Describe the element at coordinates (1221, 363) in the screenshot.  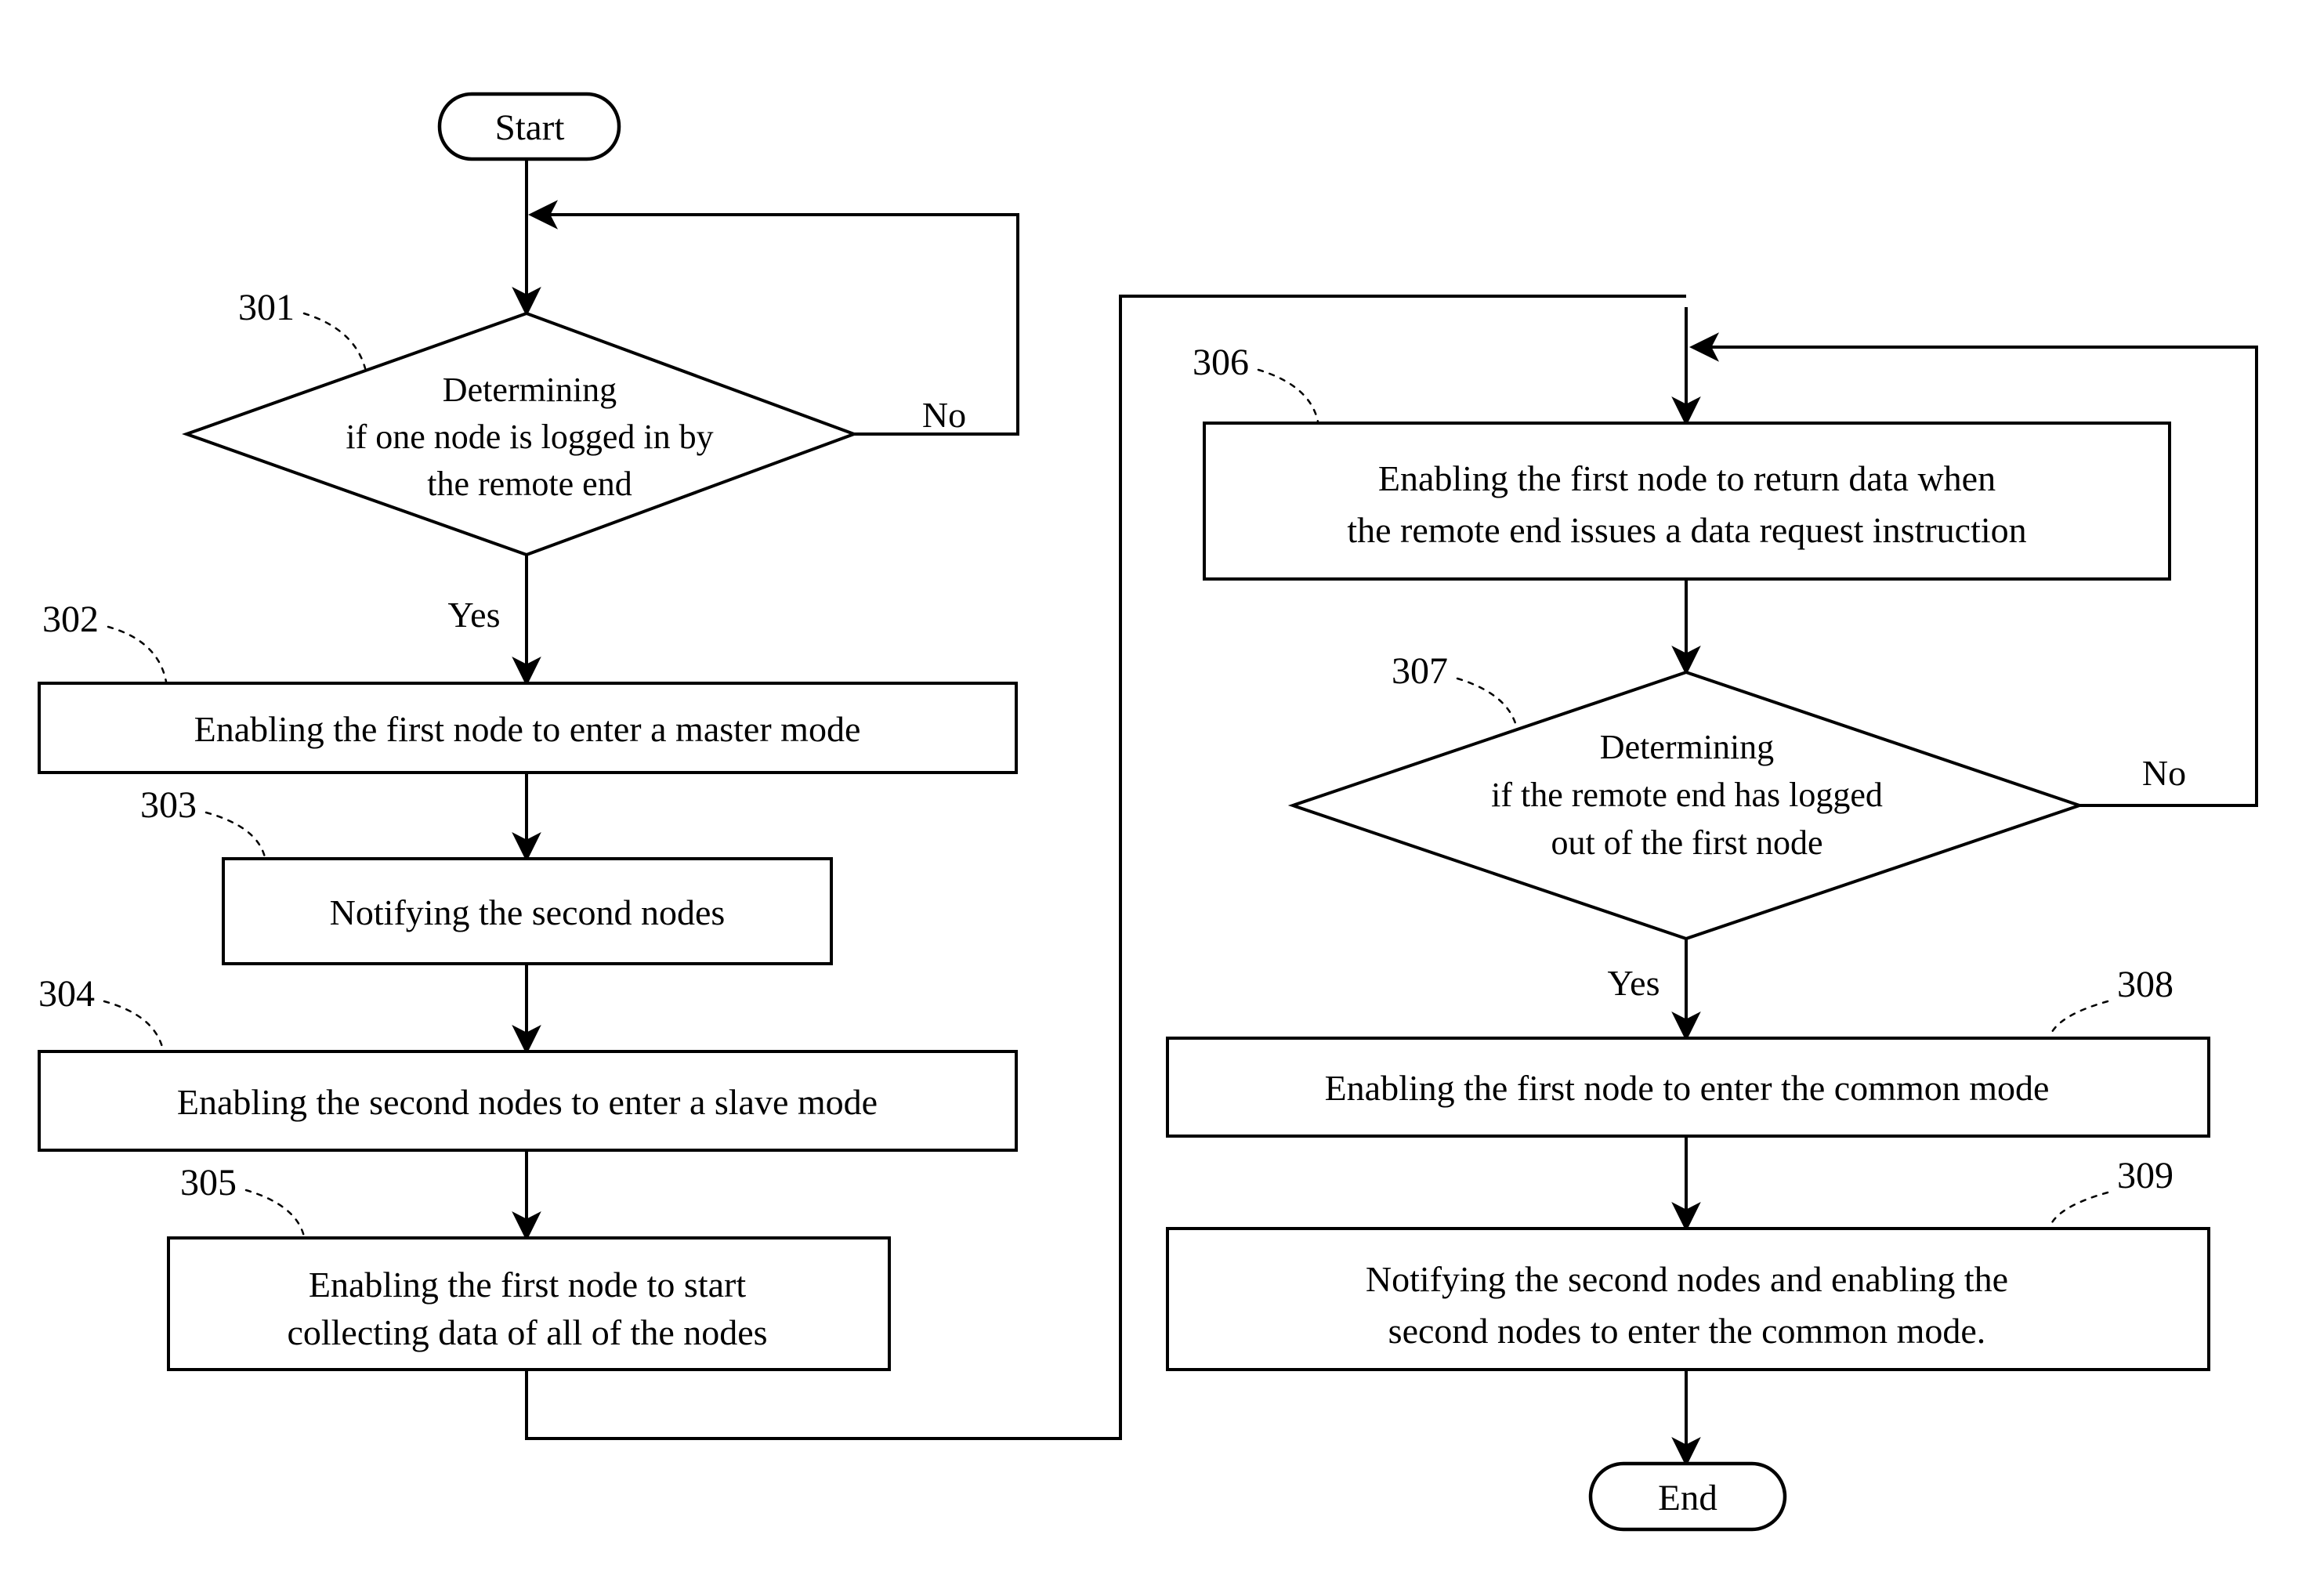
I see `ref-numeral-306: 306` at that location.